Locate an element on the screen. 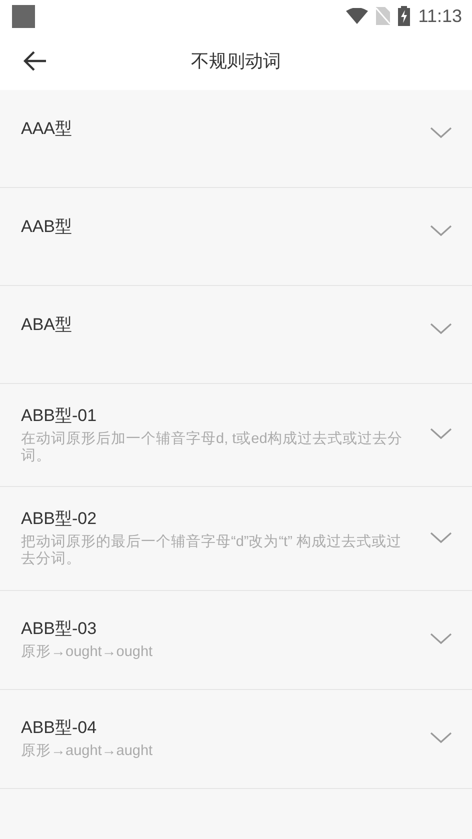 This screenshot has width=472, height=839. list-item: ABB型-01 在动词原形后加一个辅音字母d, t或ed构成过去式或过去分词。 is located at coordinates (236, 436).